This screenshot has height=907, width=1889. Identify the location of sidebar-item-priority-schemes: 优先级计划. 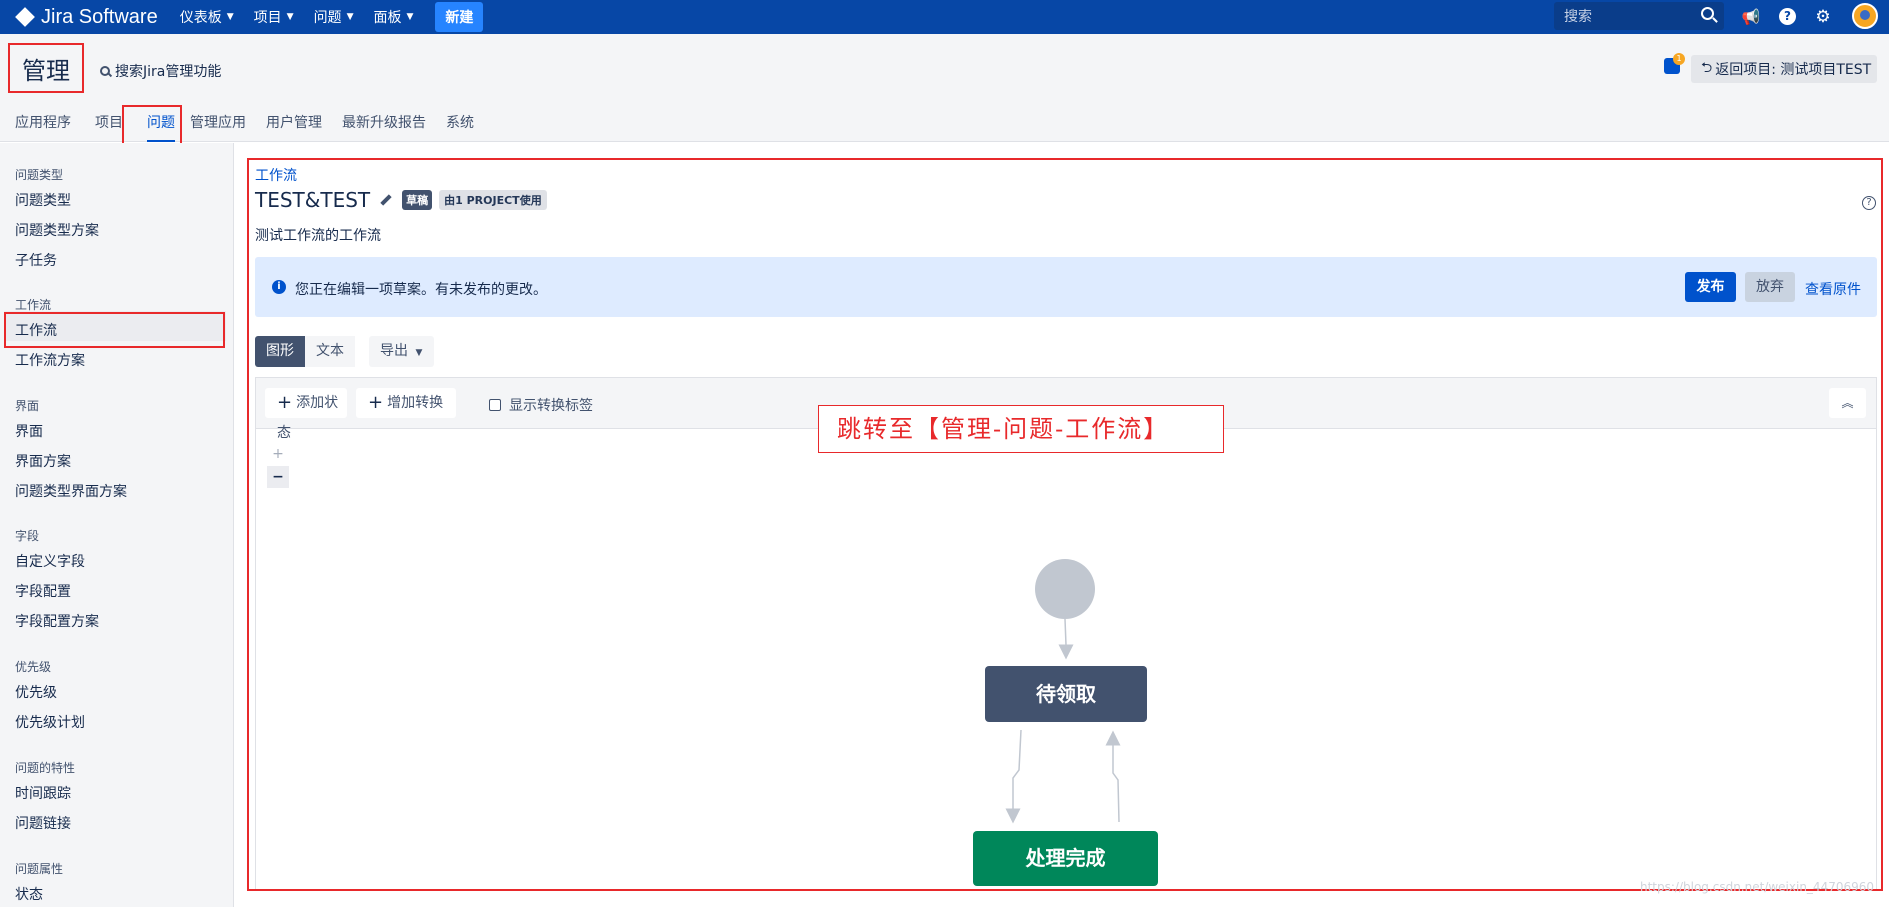
(50, 722).